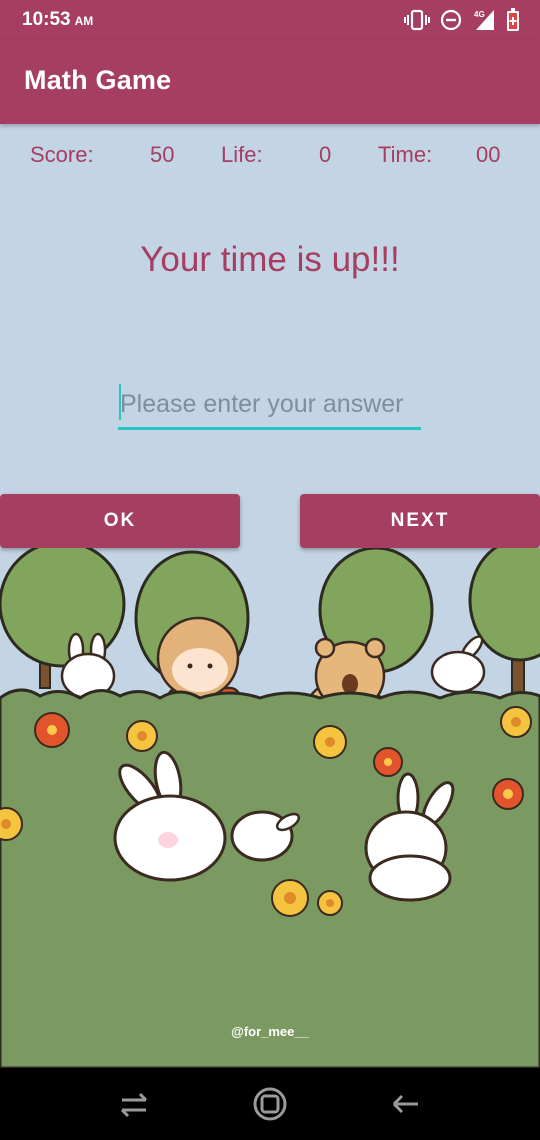  What do you see at coordinates (513, 19) in the screenshot?
I see `battery-icon` at bounding box center [513, 19].